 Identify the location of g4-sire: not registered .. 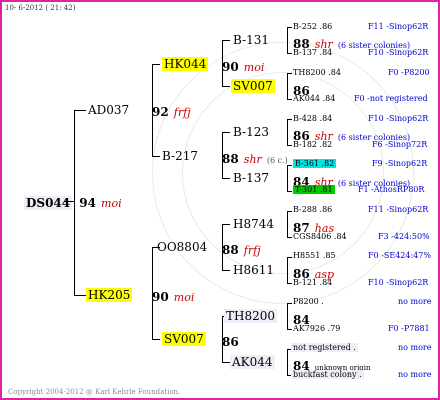
(324, 347).